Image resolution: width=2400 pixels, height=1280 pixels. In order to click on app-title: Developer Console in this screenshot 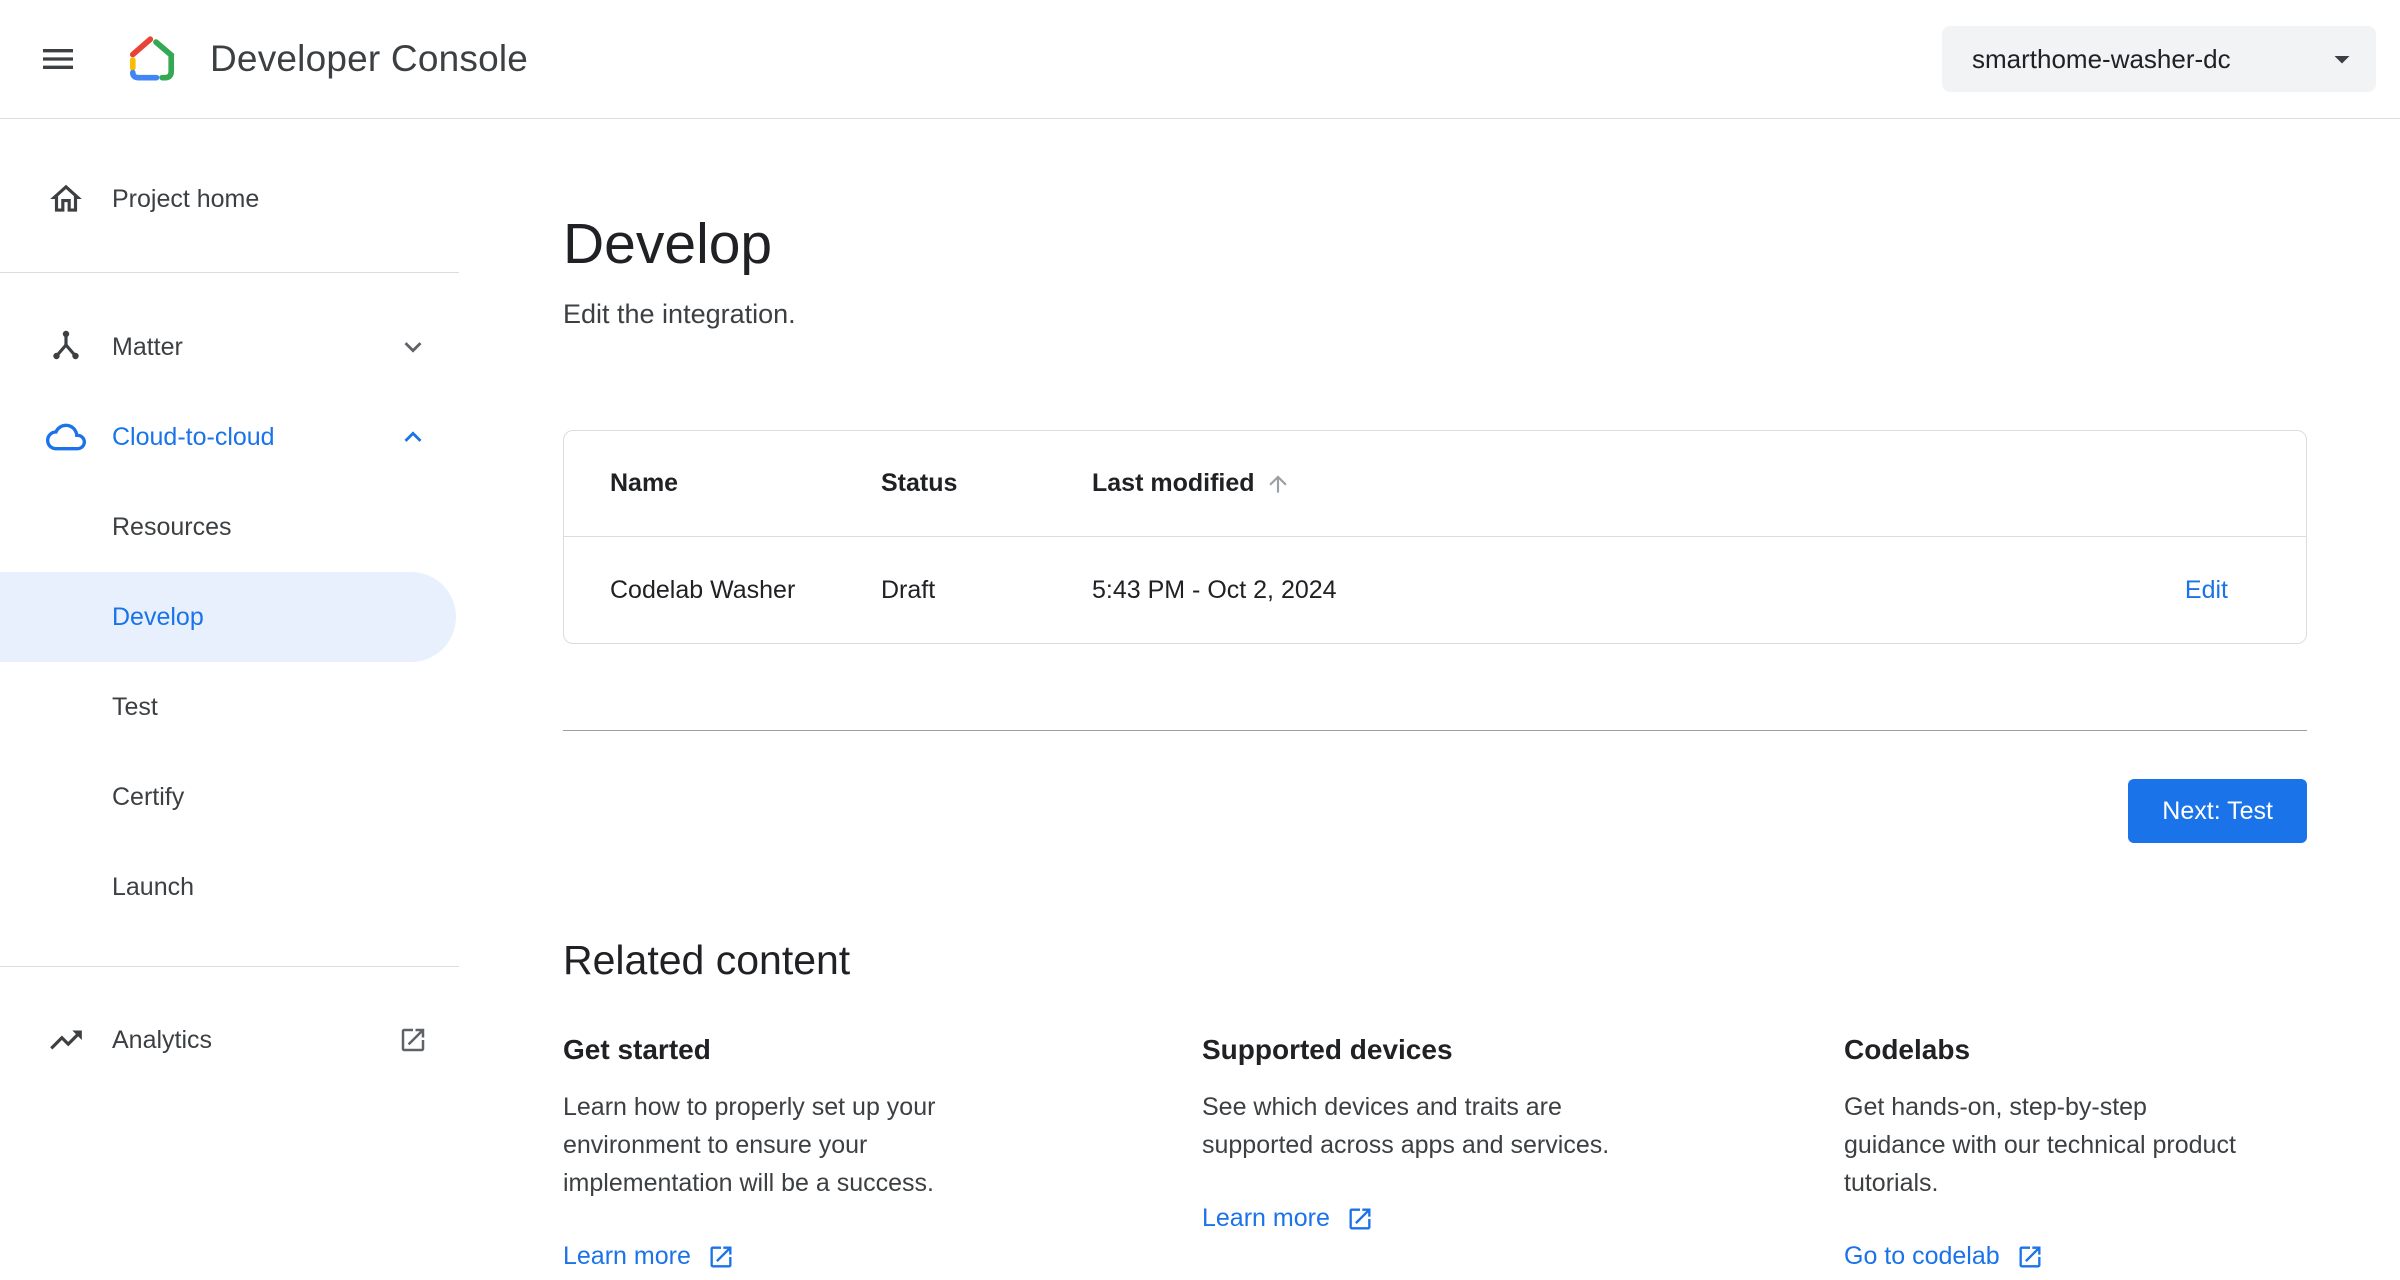, I will do `click(369, 58)`.